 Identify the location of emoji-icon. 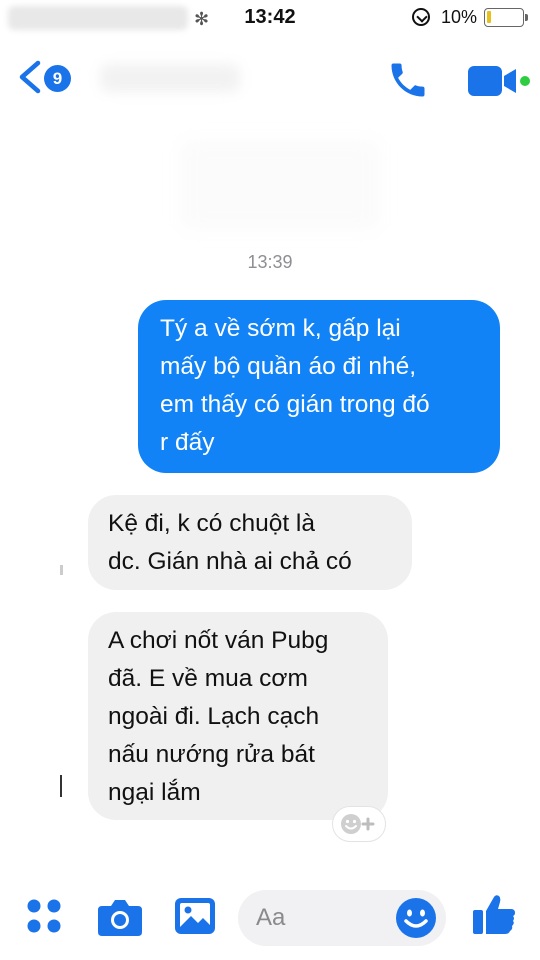
(416, 918).